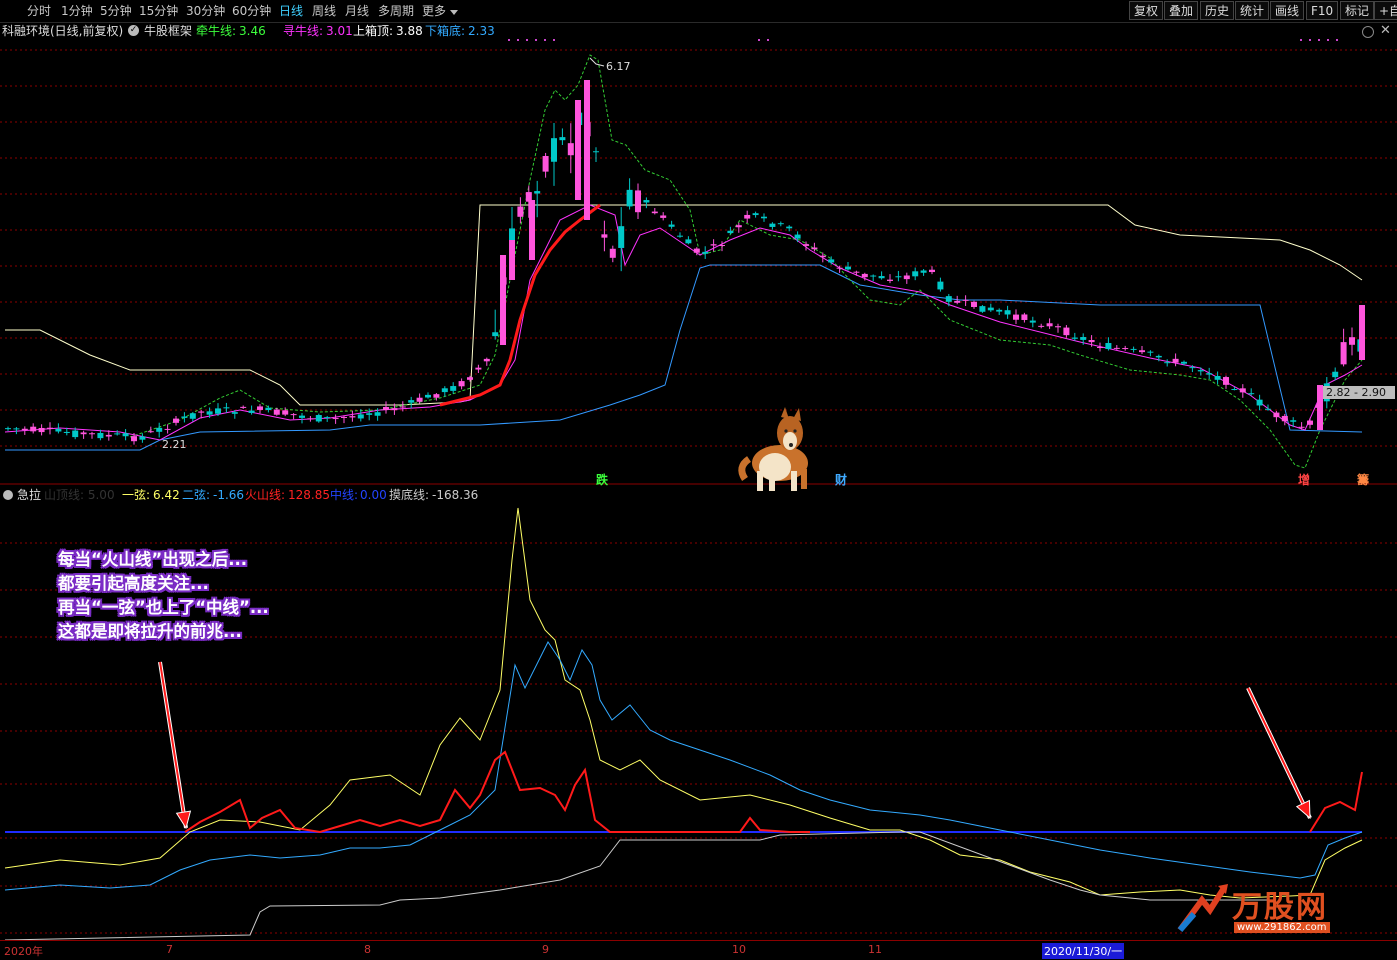 This screenshot has height=960, width=1397. What do you see at coordinates (735, 745) in the screenshot?
I see `annotation-arrows` at bounding box center [735, 745].